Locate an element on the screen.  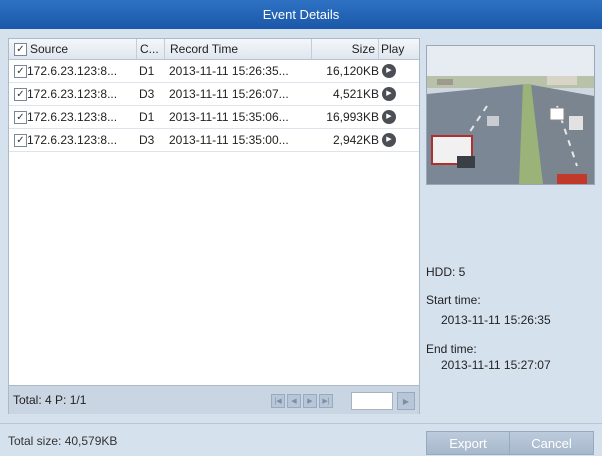
row-size: 16,993KB is located at coordinates (352, 117).